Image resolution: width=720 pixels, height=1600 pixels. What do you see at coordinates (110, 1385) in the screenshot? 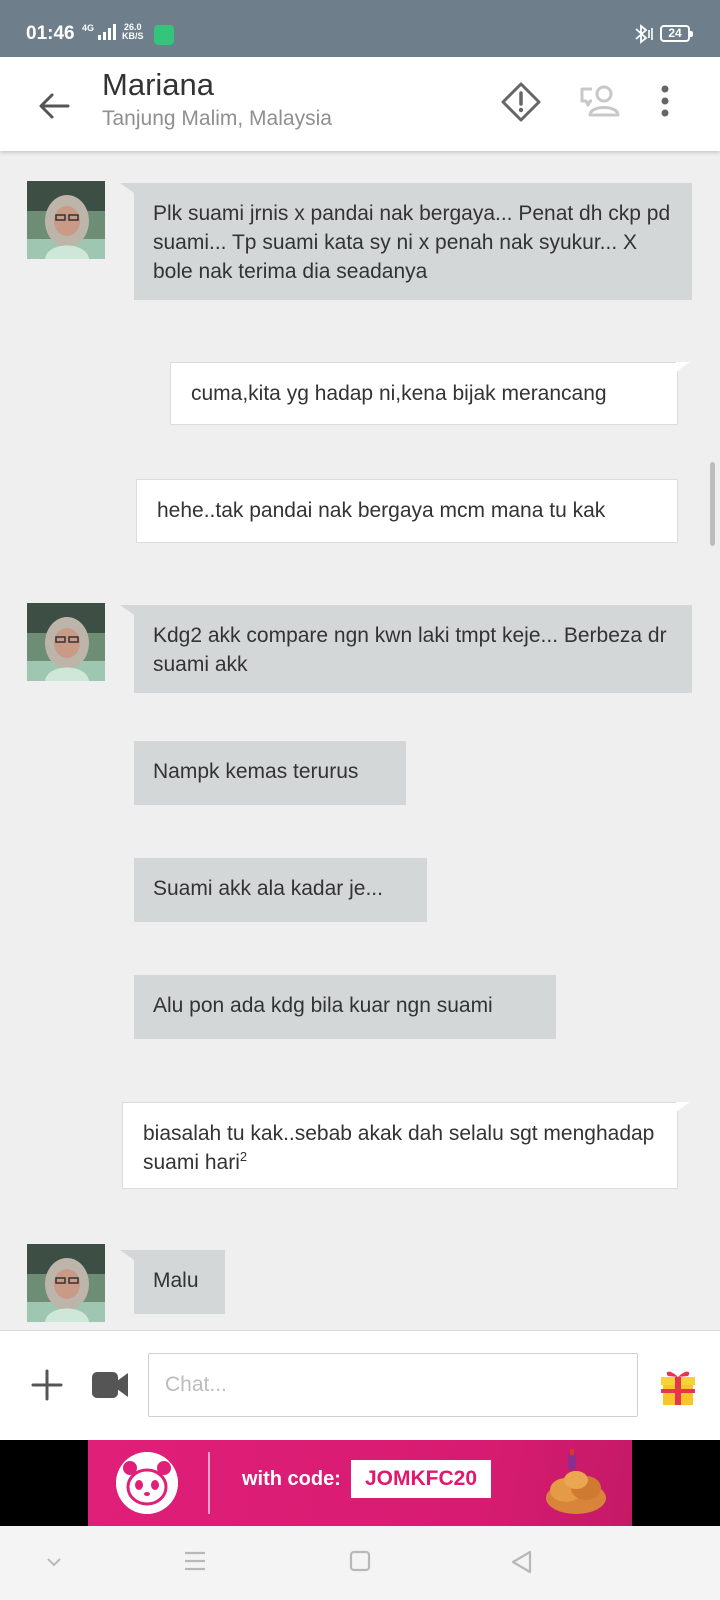
I see `video-camera-icon` at bounding box center [110, 1385].